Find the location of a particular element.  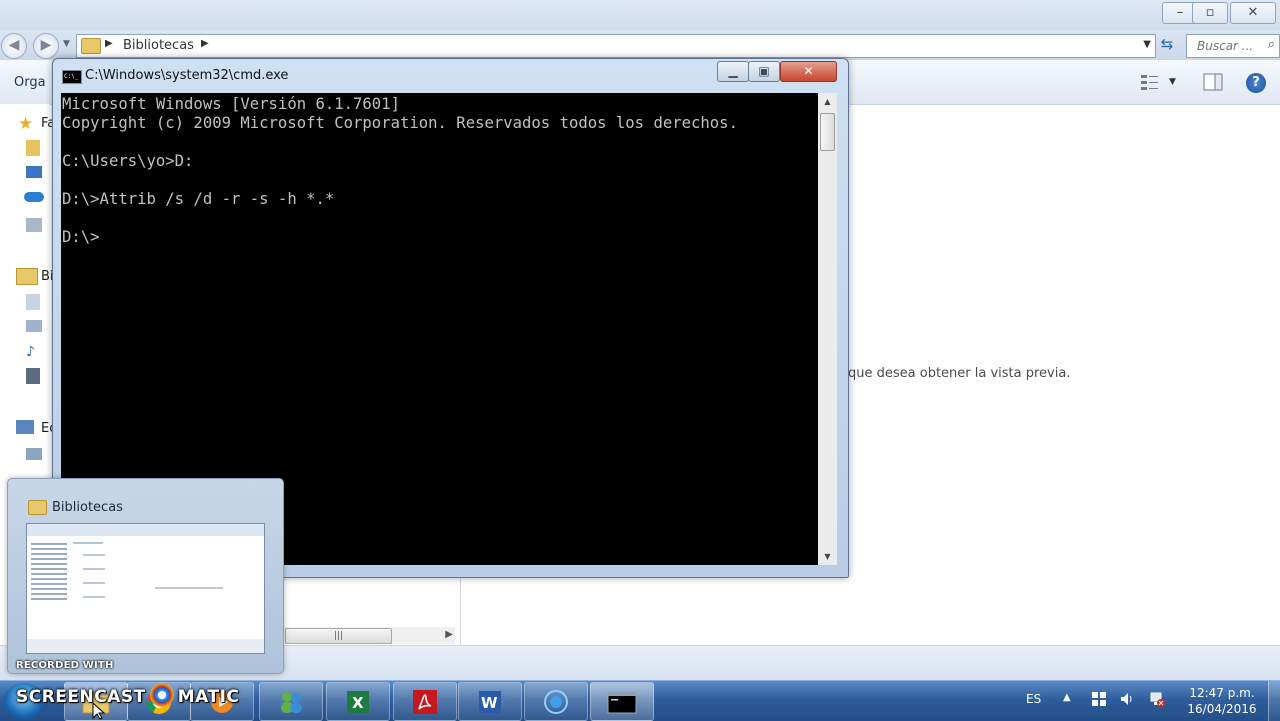

word-icon: W is located at coordinates (490, 702).